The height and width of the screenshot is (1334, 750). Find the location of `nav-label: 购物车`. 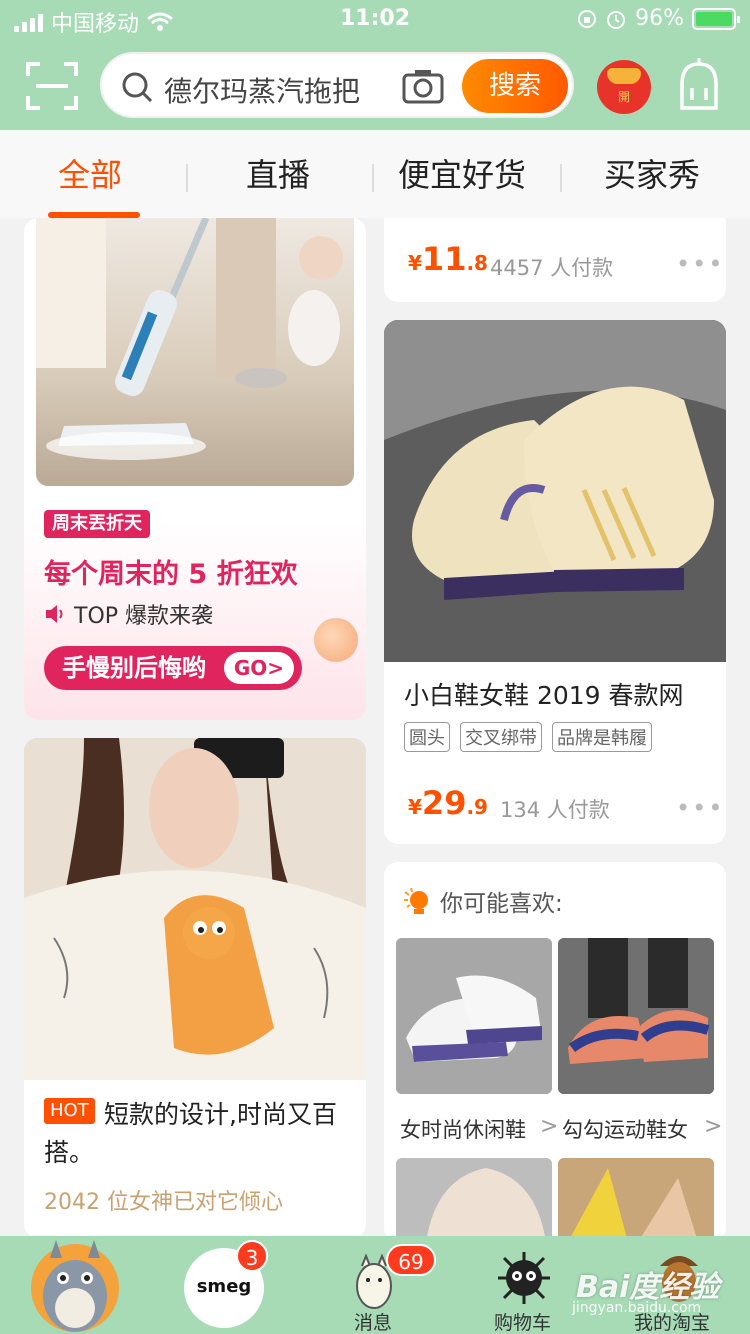

nav-label: 购物车 is located at coordinates (523, 1323).